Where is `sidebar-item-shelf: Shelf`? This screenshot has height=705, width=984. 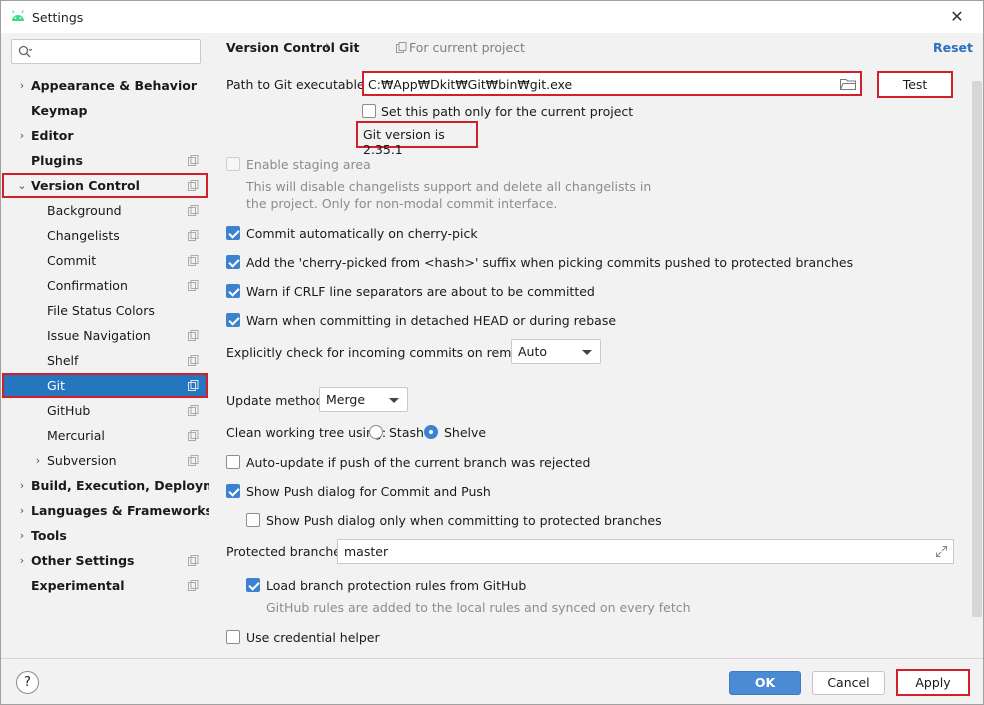 sidebar-item-shelf: Shelf is located at coordinates (105, 360).